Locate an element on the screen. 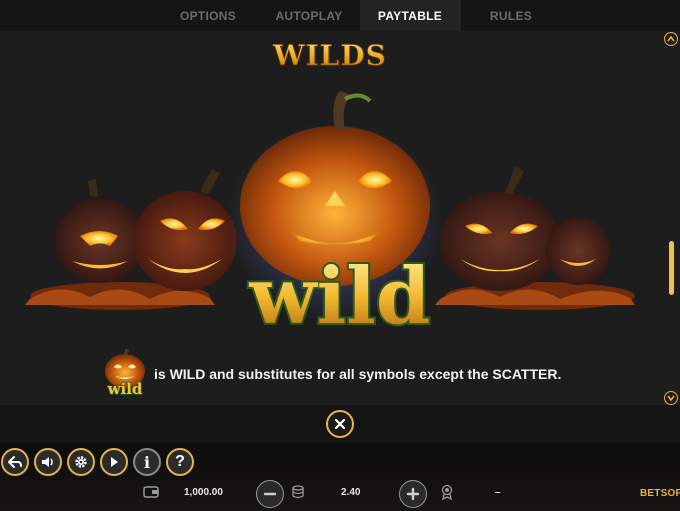 Image resolution: width=680 pixels, height=511 pixels. info-button: i is located at coordinates (147, 462).